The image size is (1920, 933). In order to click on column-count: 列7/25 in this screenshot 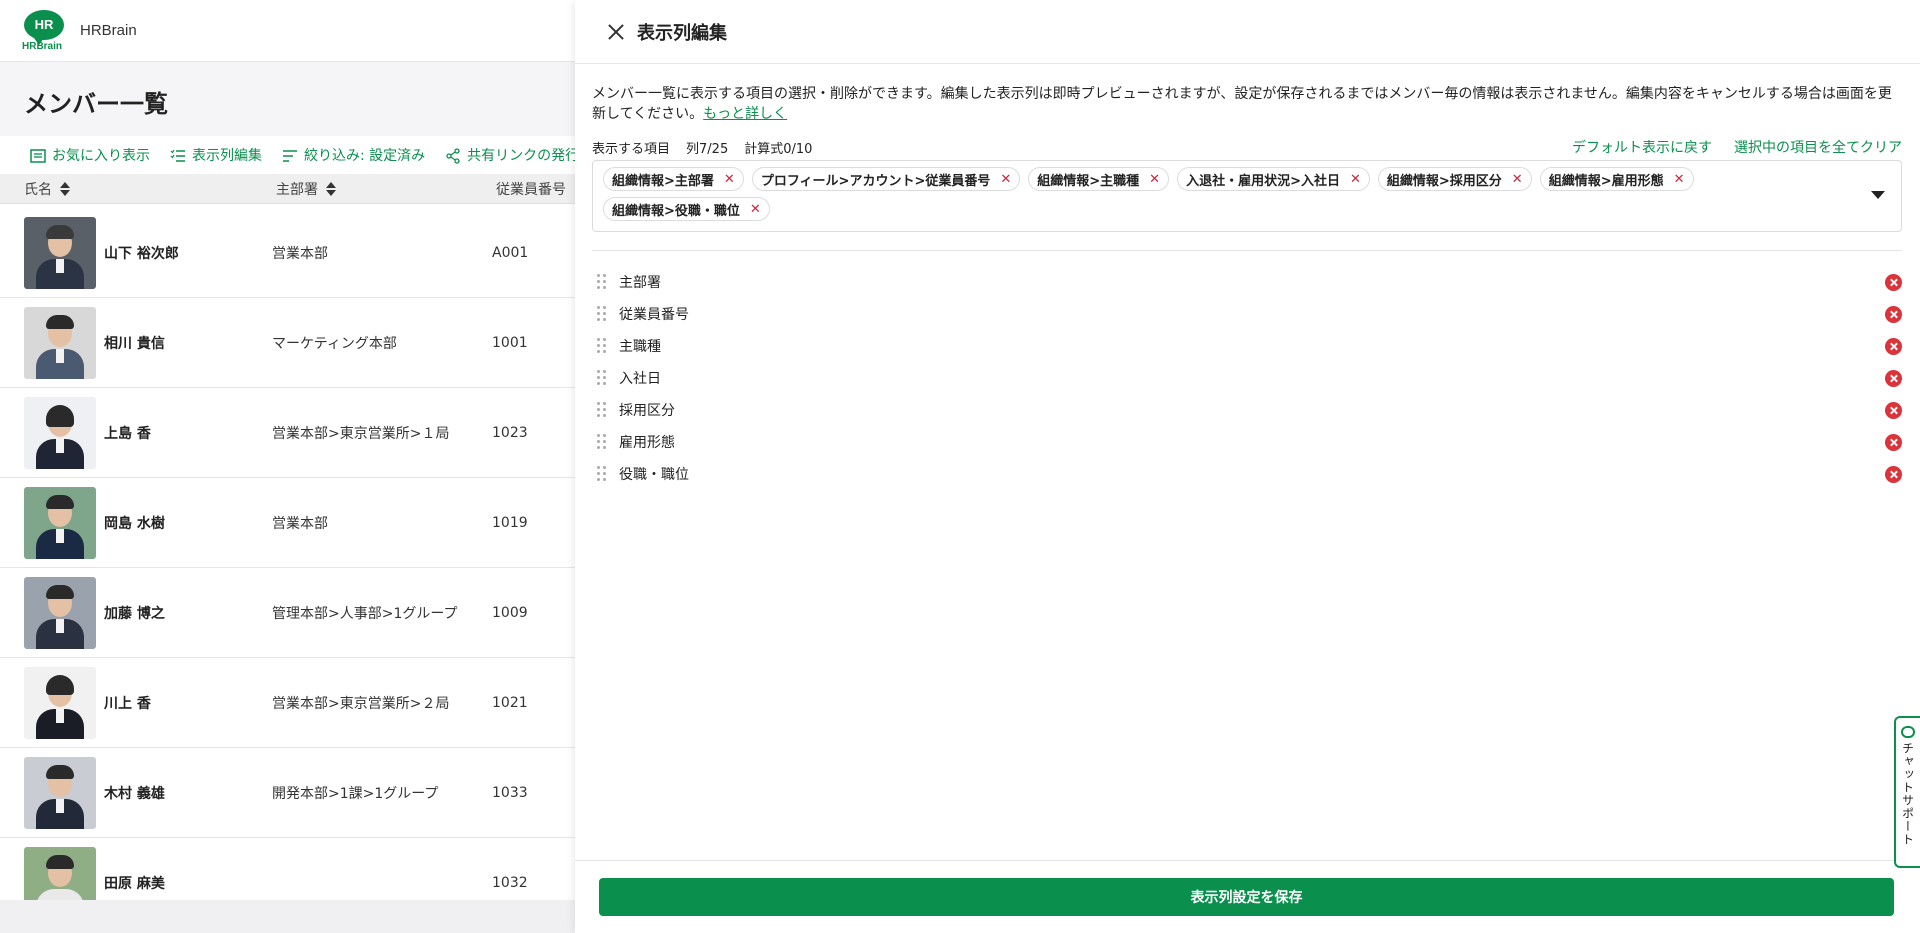, I will do `click(707, 149)`.